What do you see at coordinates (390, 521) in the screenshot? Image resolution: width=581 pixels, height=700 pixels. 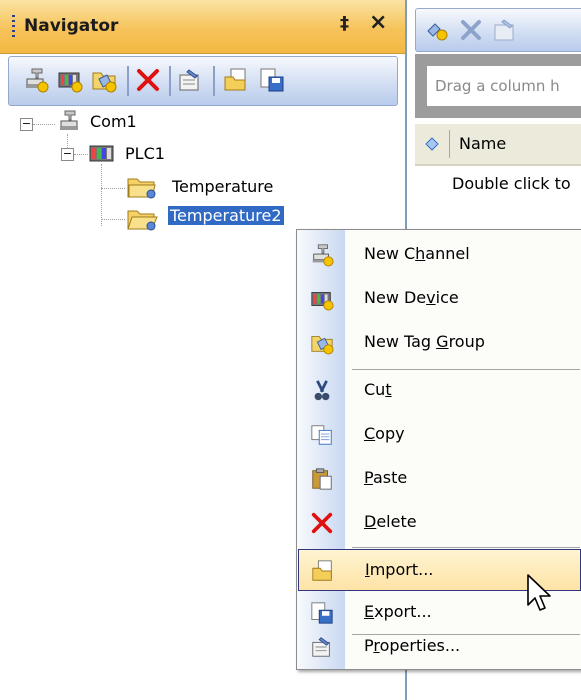 I see `menu-label: Delete` at bounding box center [390, 521].